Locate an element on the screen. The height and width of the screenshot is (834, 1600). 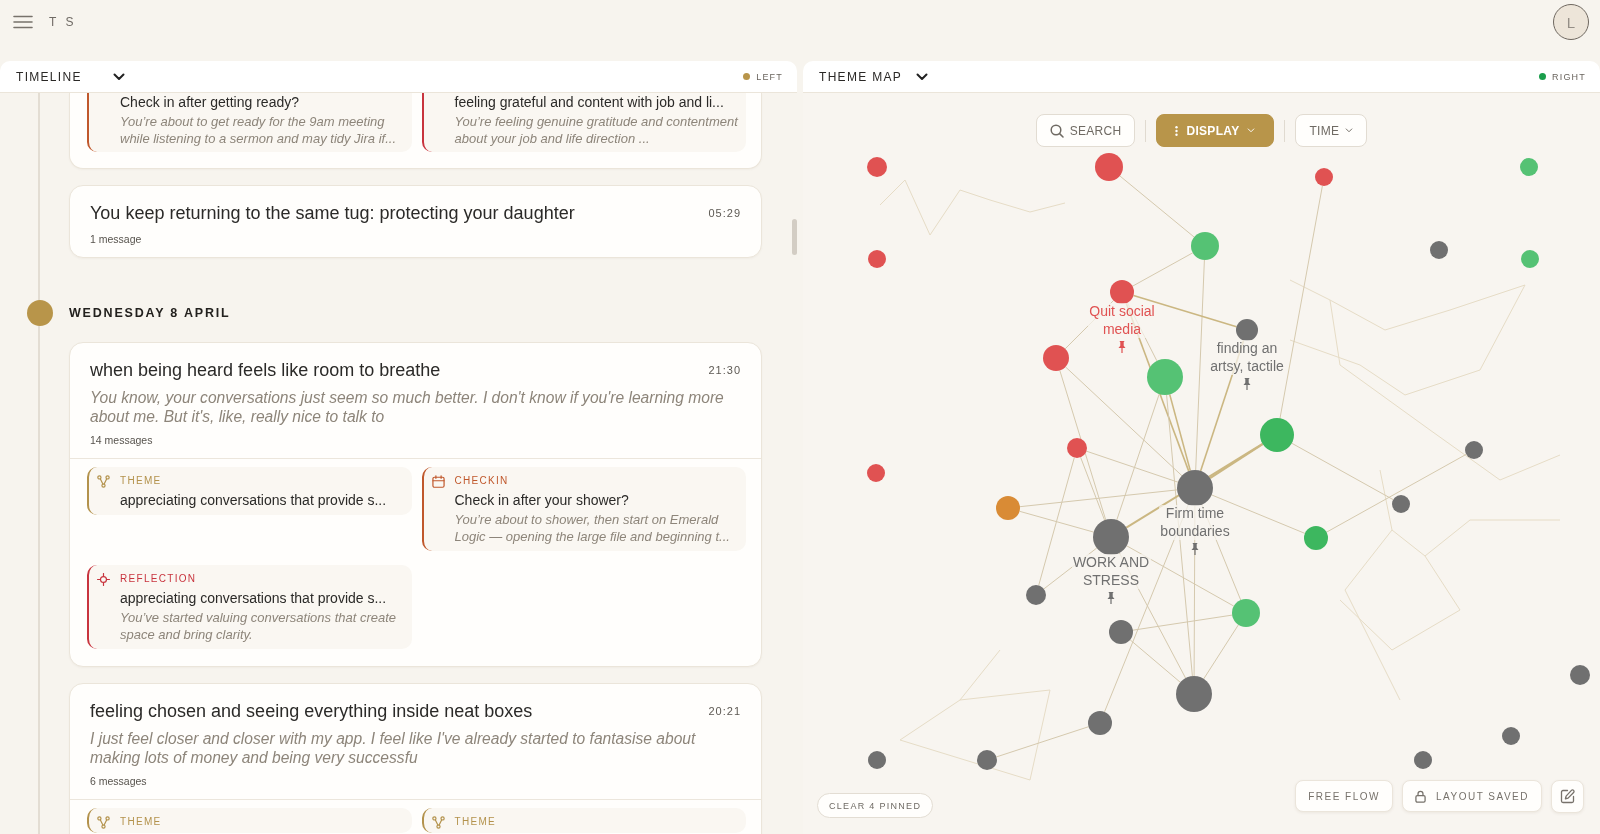
date-heading: WEDNESDAY 8 APRIL is located at coordinates (150, 313).